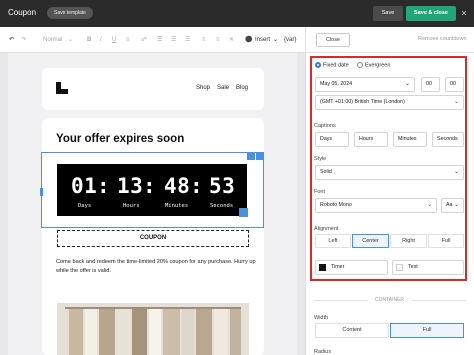  Describe the element at coordinates (153, 329) in the screenshot. I see `clothing-rack-photo` at that location.